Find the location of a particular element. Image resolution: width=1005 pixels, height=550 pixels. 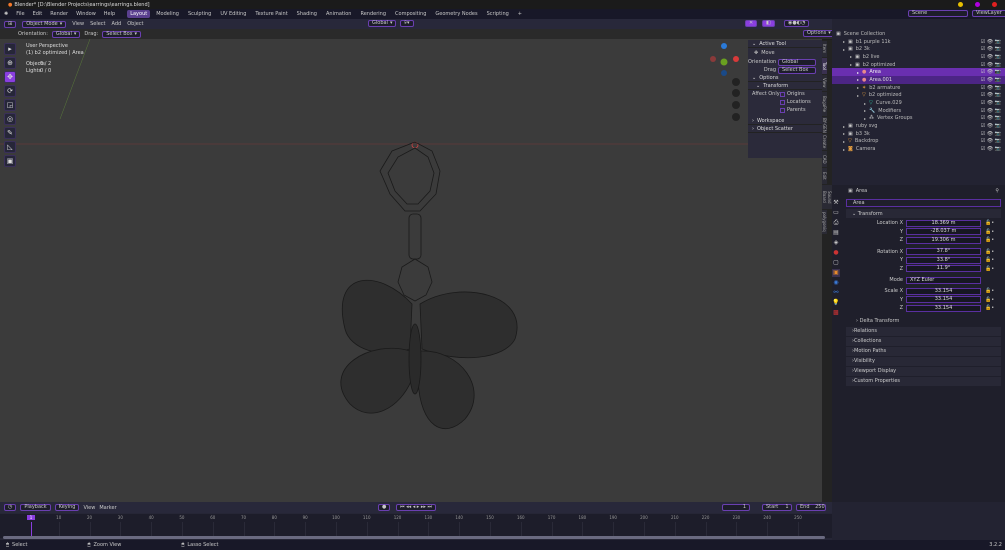

menu-edit: Edit is located at coordinates (38, 14).